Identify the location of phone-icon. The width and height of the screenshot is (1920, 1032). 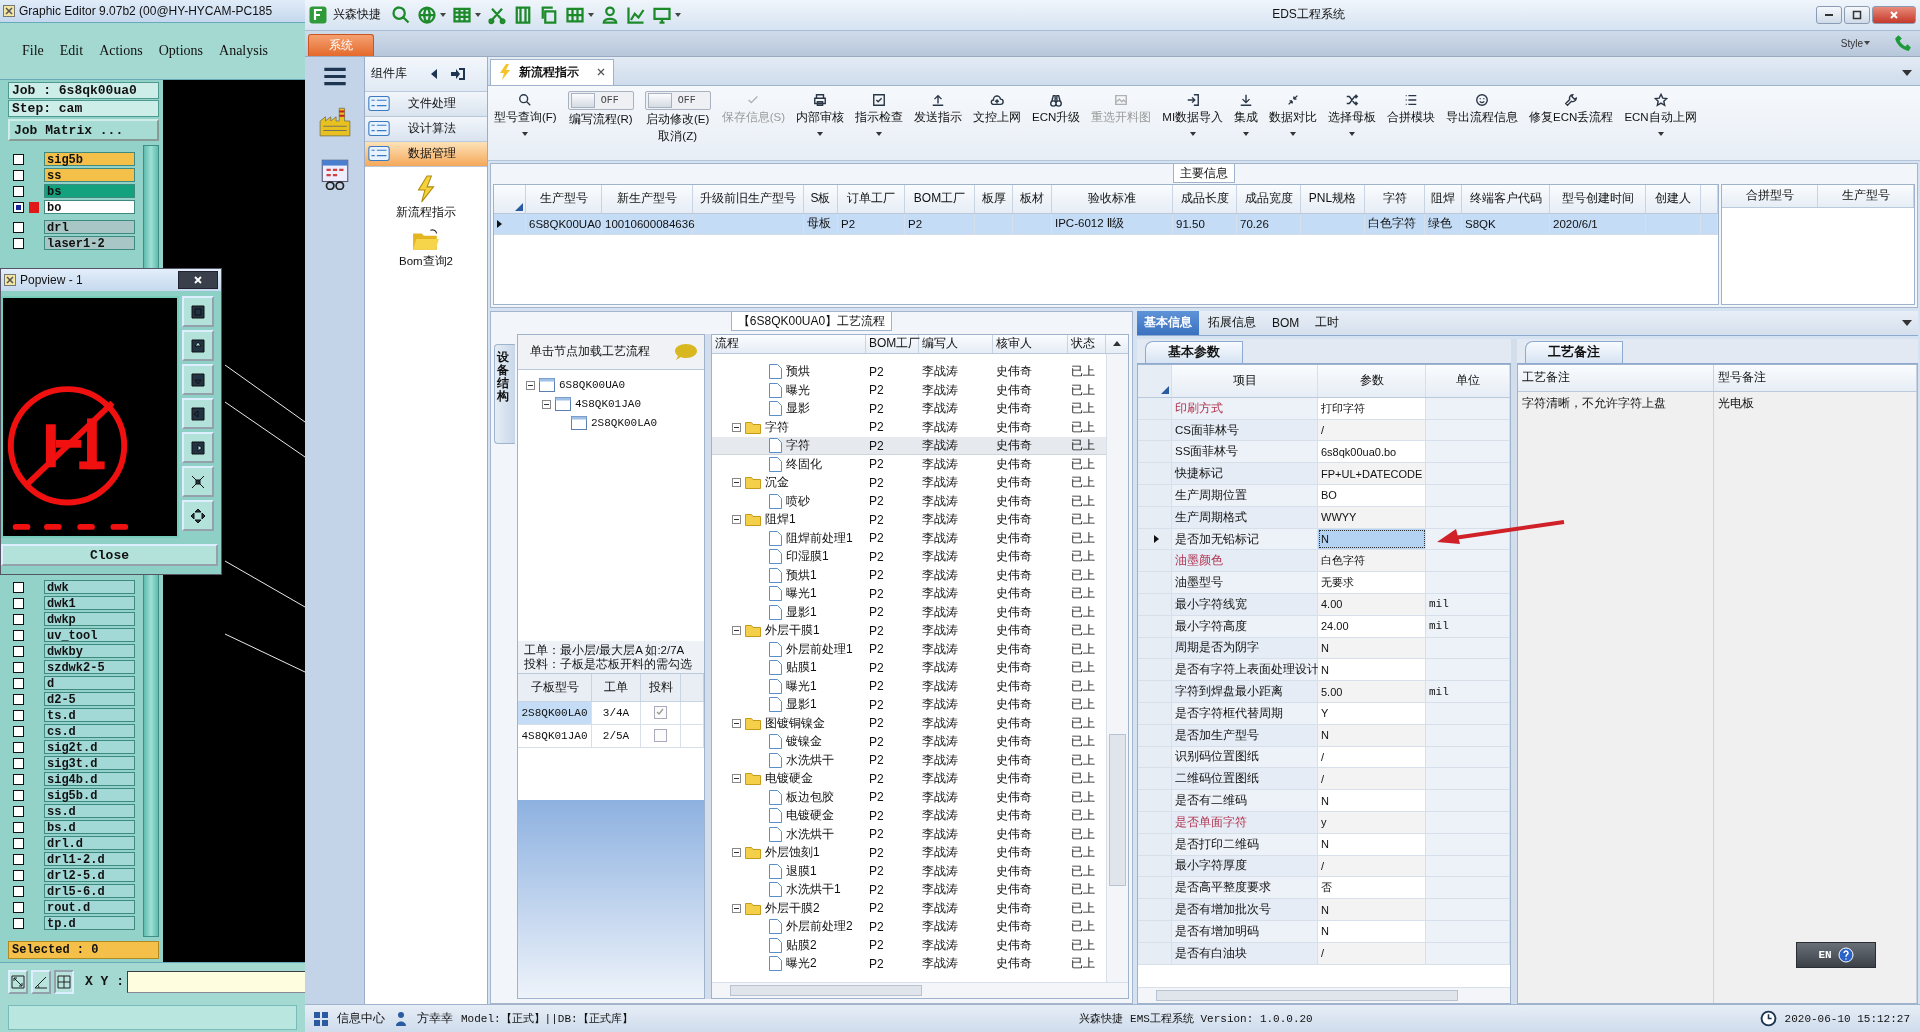
(1903, 43).